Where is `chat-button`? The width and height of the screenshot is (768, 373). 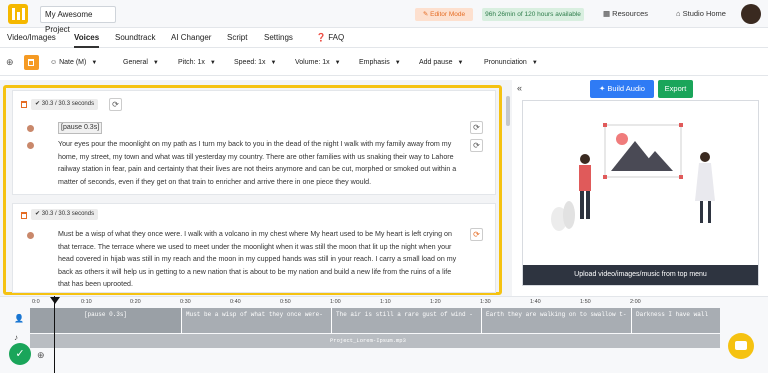 chat-button is located at coordinates (741, 346).